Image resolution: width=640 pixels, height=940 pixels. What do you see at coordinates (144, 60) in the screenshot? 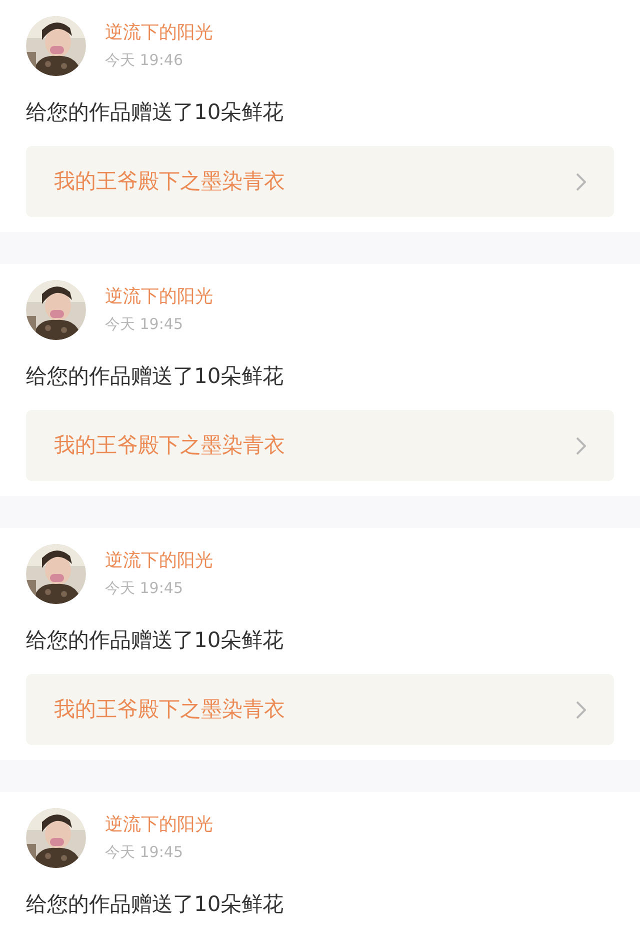
I see `timestamp: 今天 19:46` at bounding box center [144, 60].